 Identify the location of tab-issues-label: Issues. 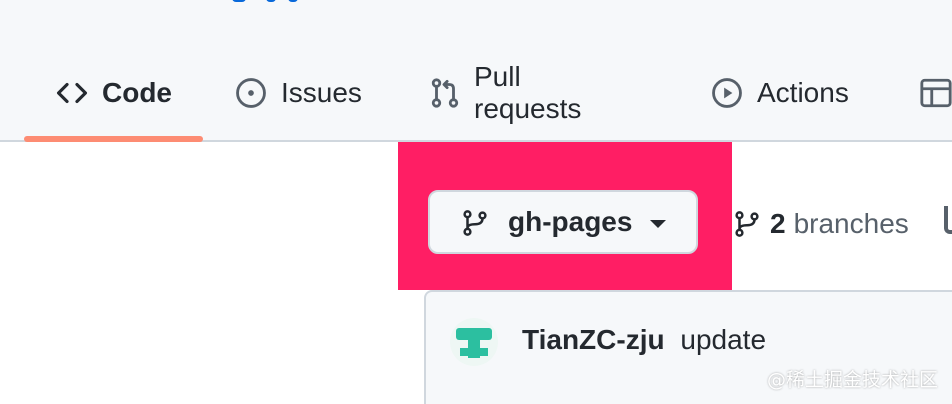
(321, 92).